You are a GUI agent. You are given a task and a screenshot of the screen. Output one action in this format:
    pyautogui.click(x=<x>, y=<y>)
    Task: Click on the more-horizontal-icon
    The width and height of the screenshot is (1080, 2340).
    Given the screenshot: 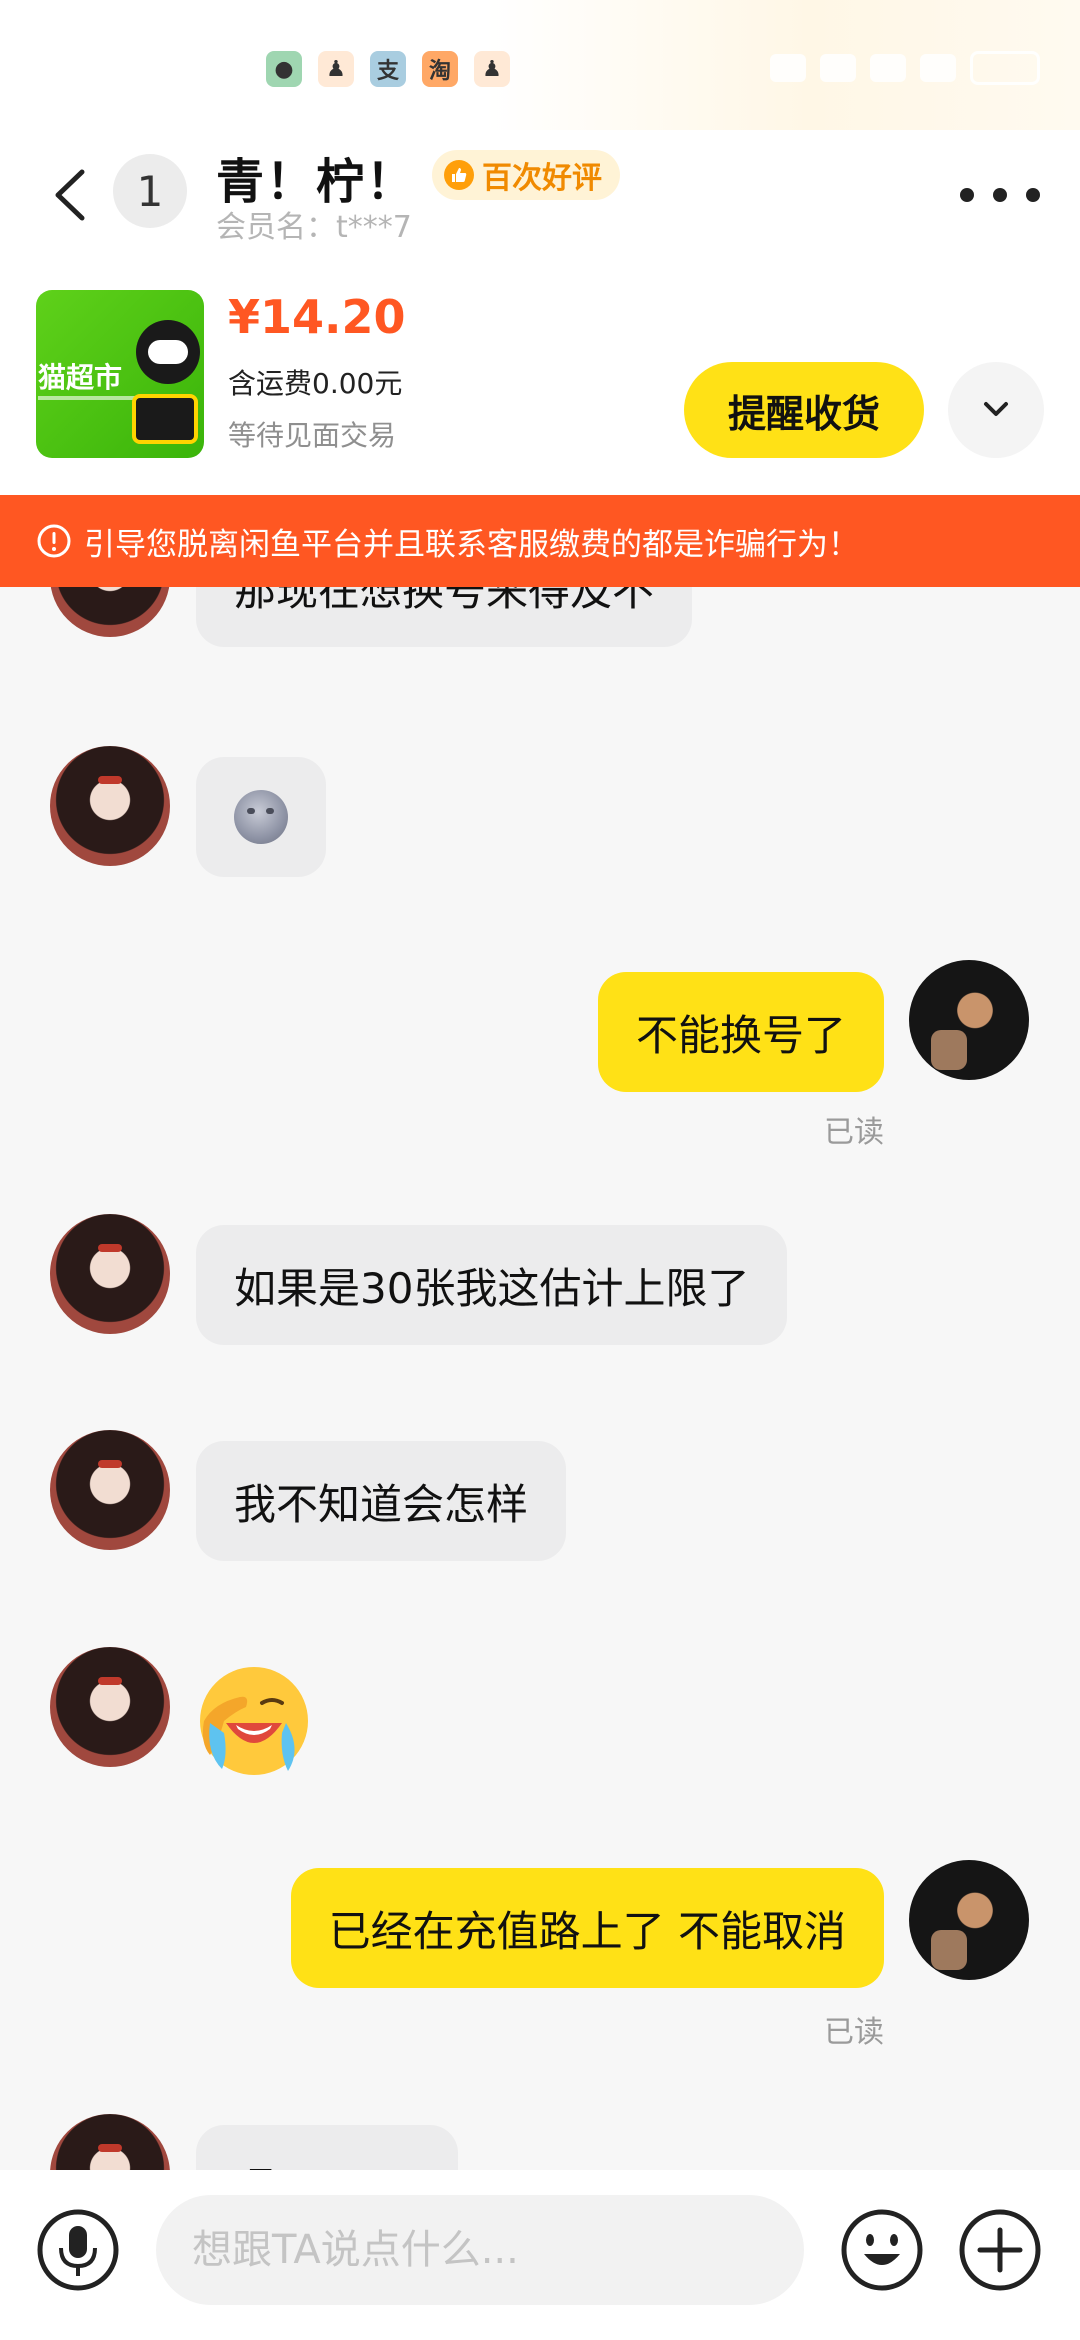 What is the action you would take?
    pyautogui.click(x=967, y=195)
    